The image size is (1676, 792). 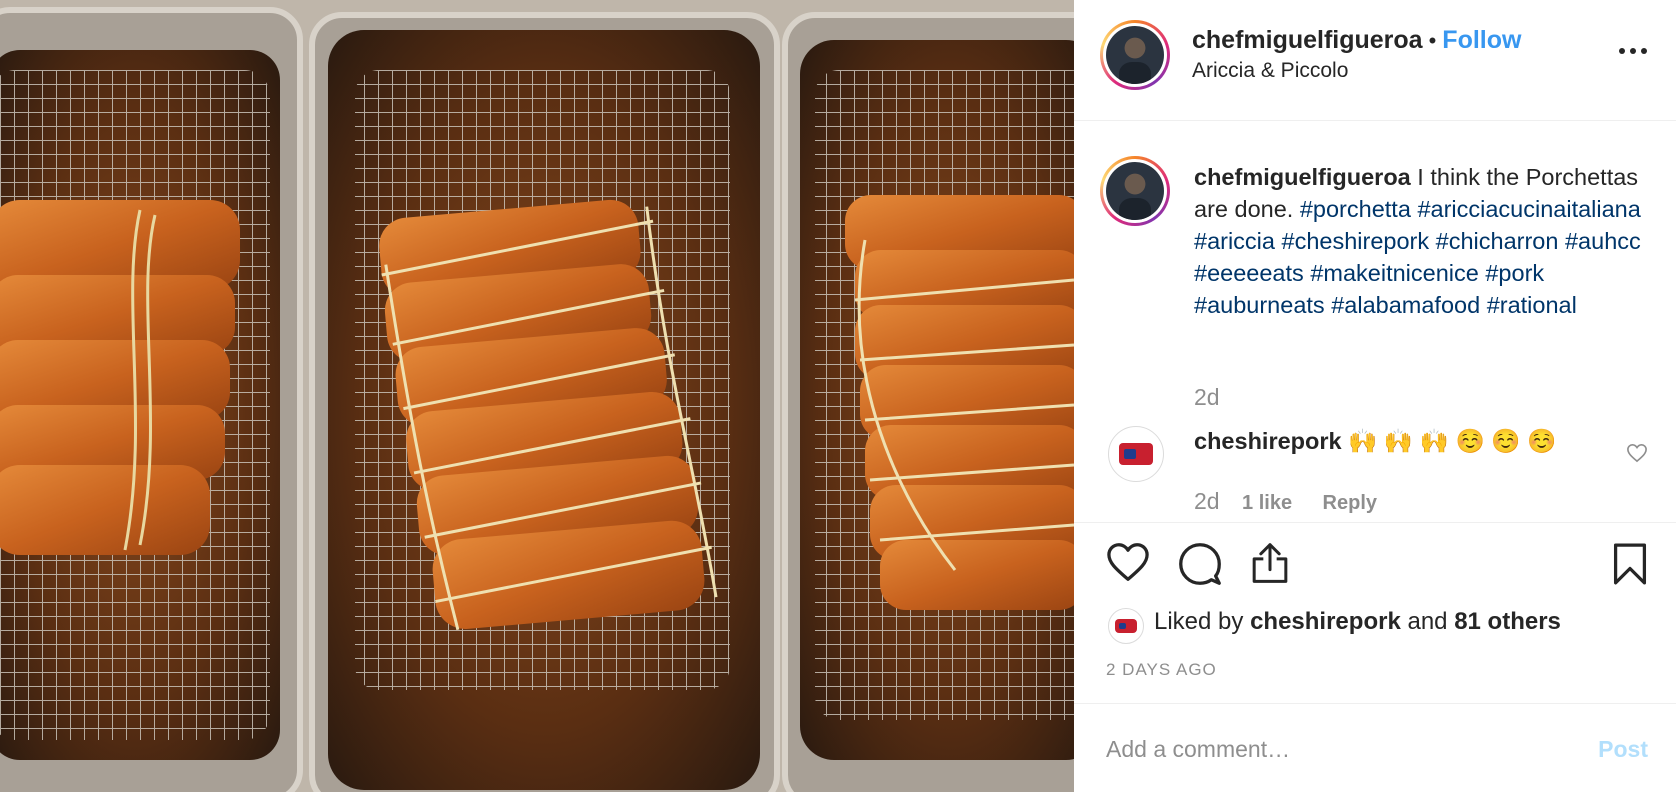 What do you see at coordinates (1603, 241) in the screenshot?
I see `hashtag: #auhcc` at bounding box center [1603, 241].